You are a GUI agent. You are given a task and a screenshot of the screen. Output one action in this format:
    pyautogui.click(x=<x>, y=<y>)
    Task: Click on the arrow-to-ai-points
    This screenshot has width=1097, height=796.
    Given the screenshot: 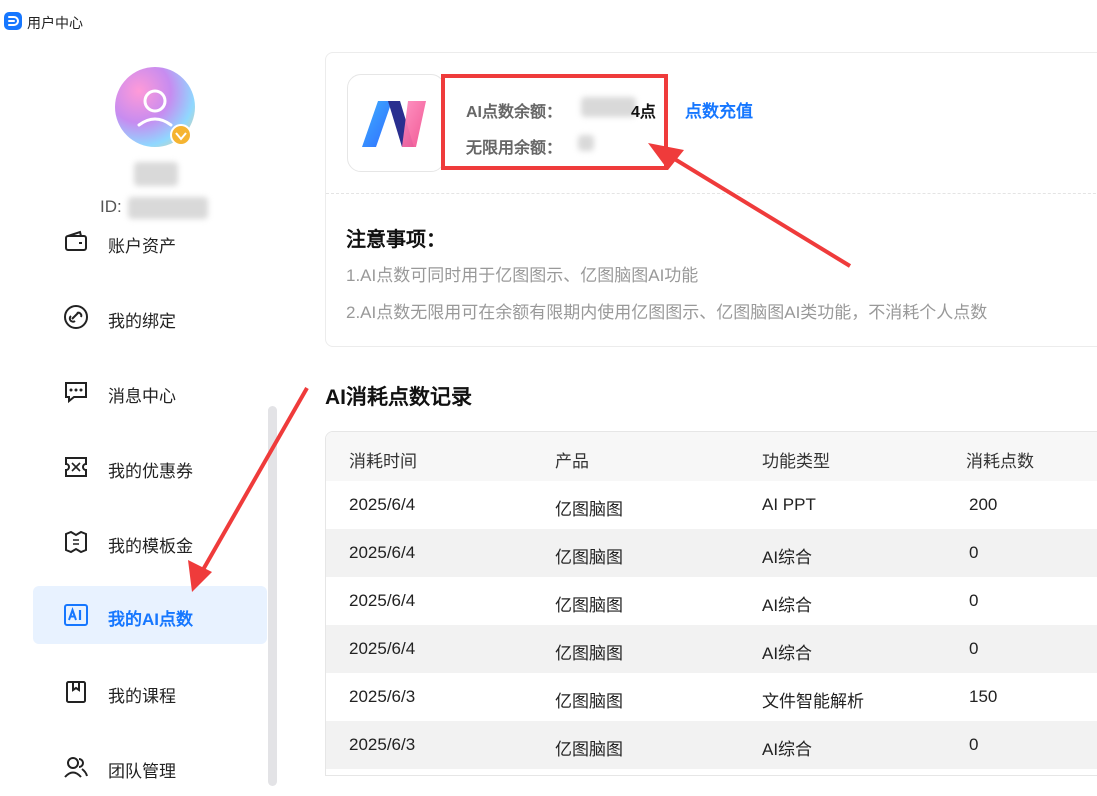 What is the action you would take?
    pyautogui.click(x=248, y=489)
    